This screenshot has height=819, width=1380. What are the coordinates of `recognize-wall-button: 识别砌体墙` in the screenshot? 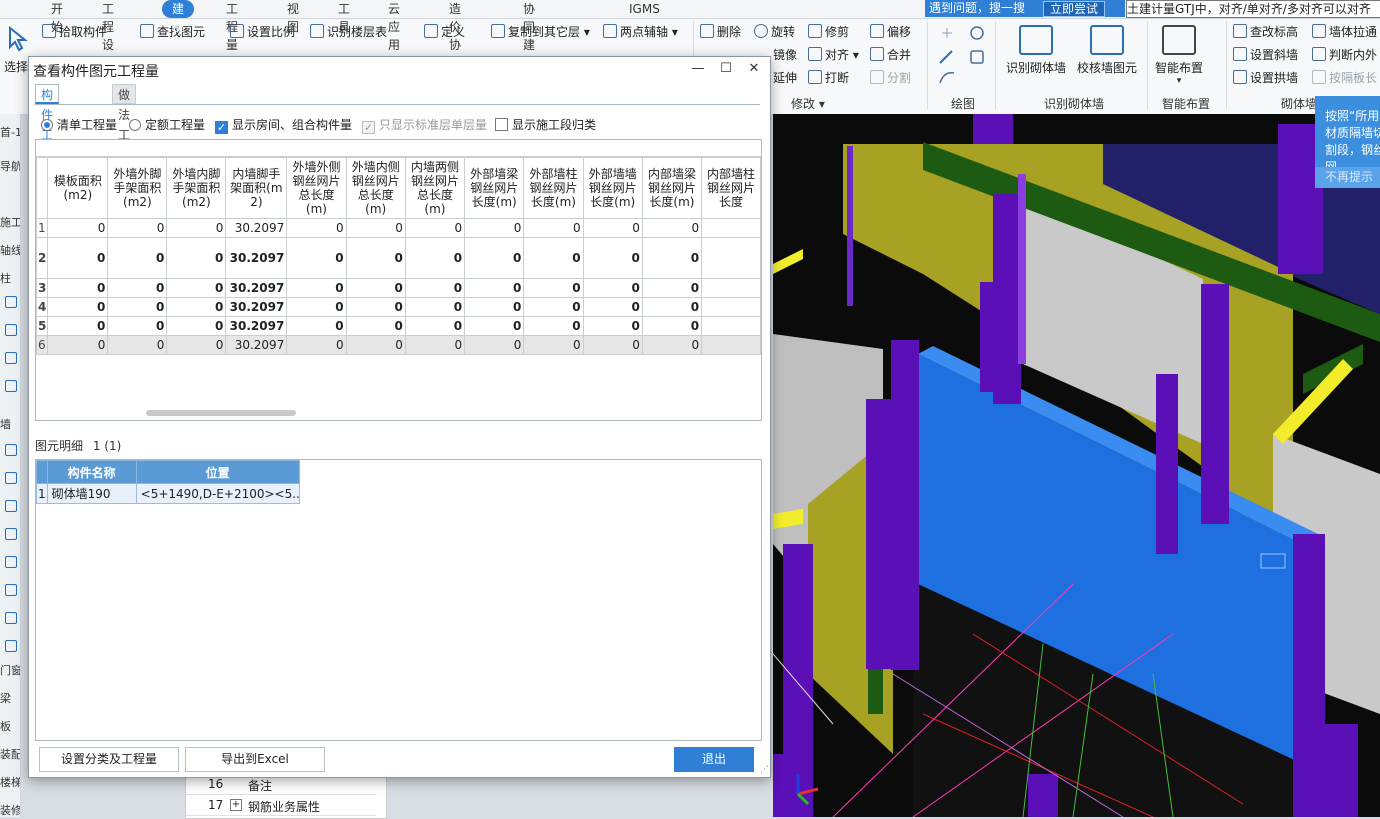 It's located at (1036, 50).